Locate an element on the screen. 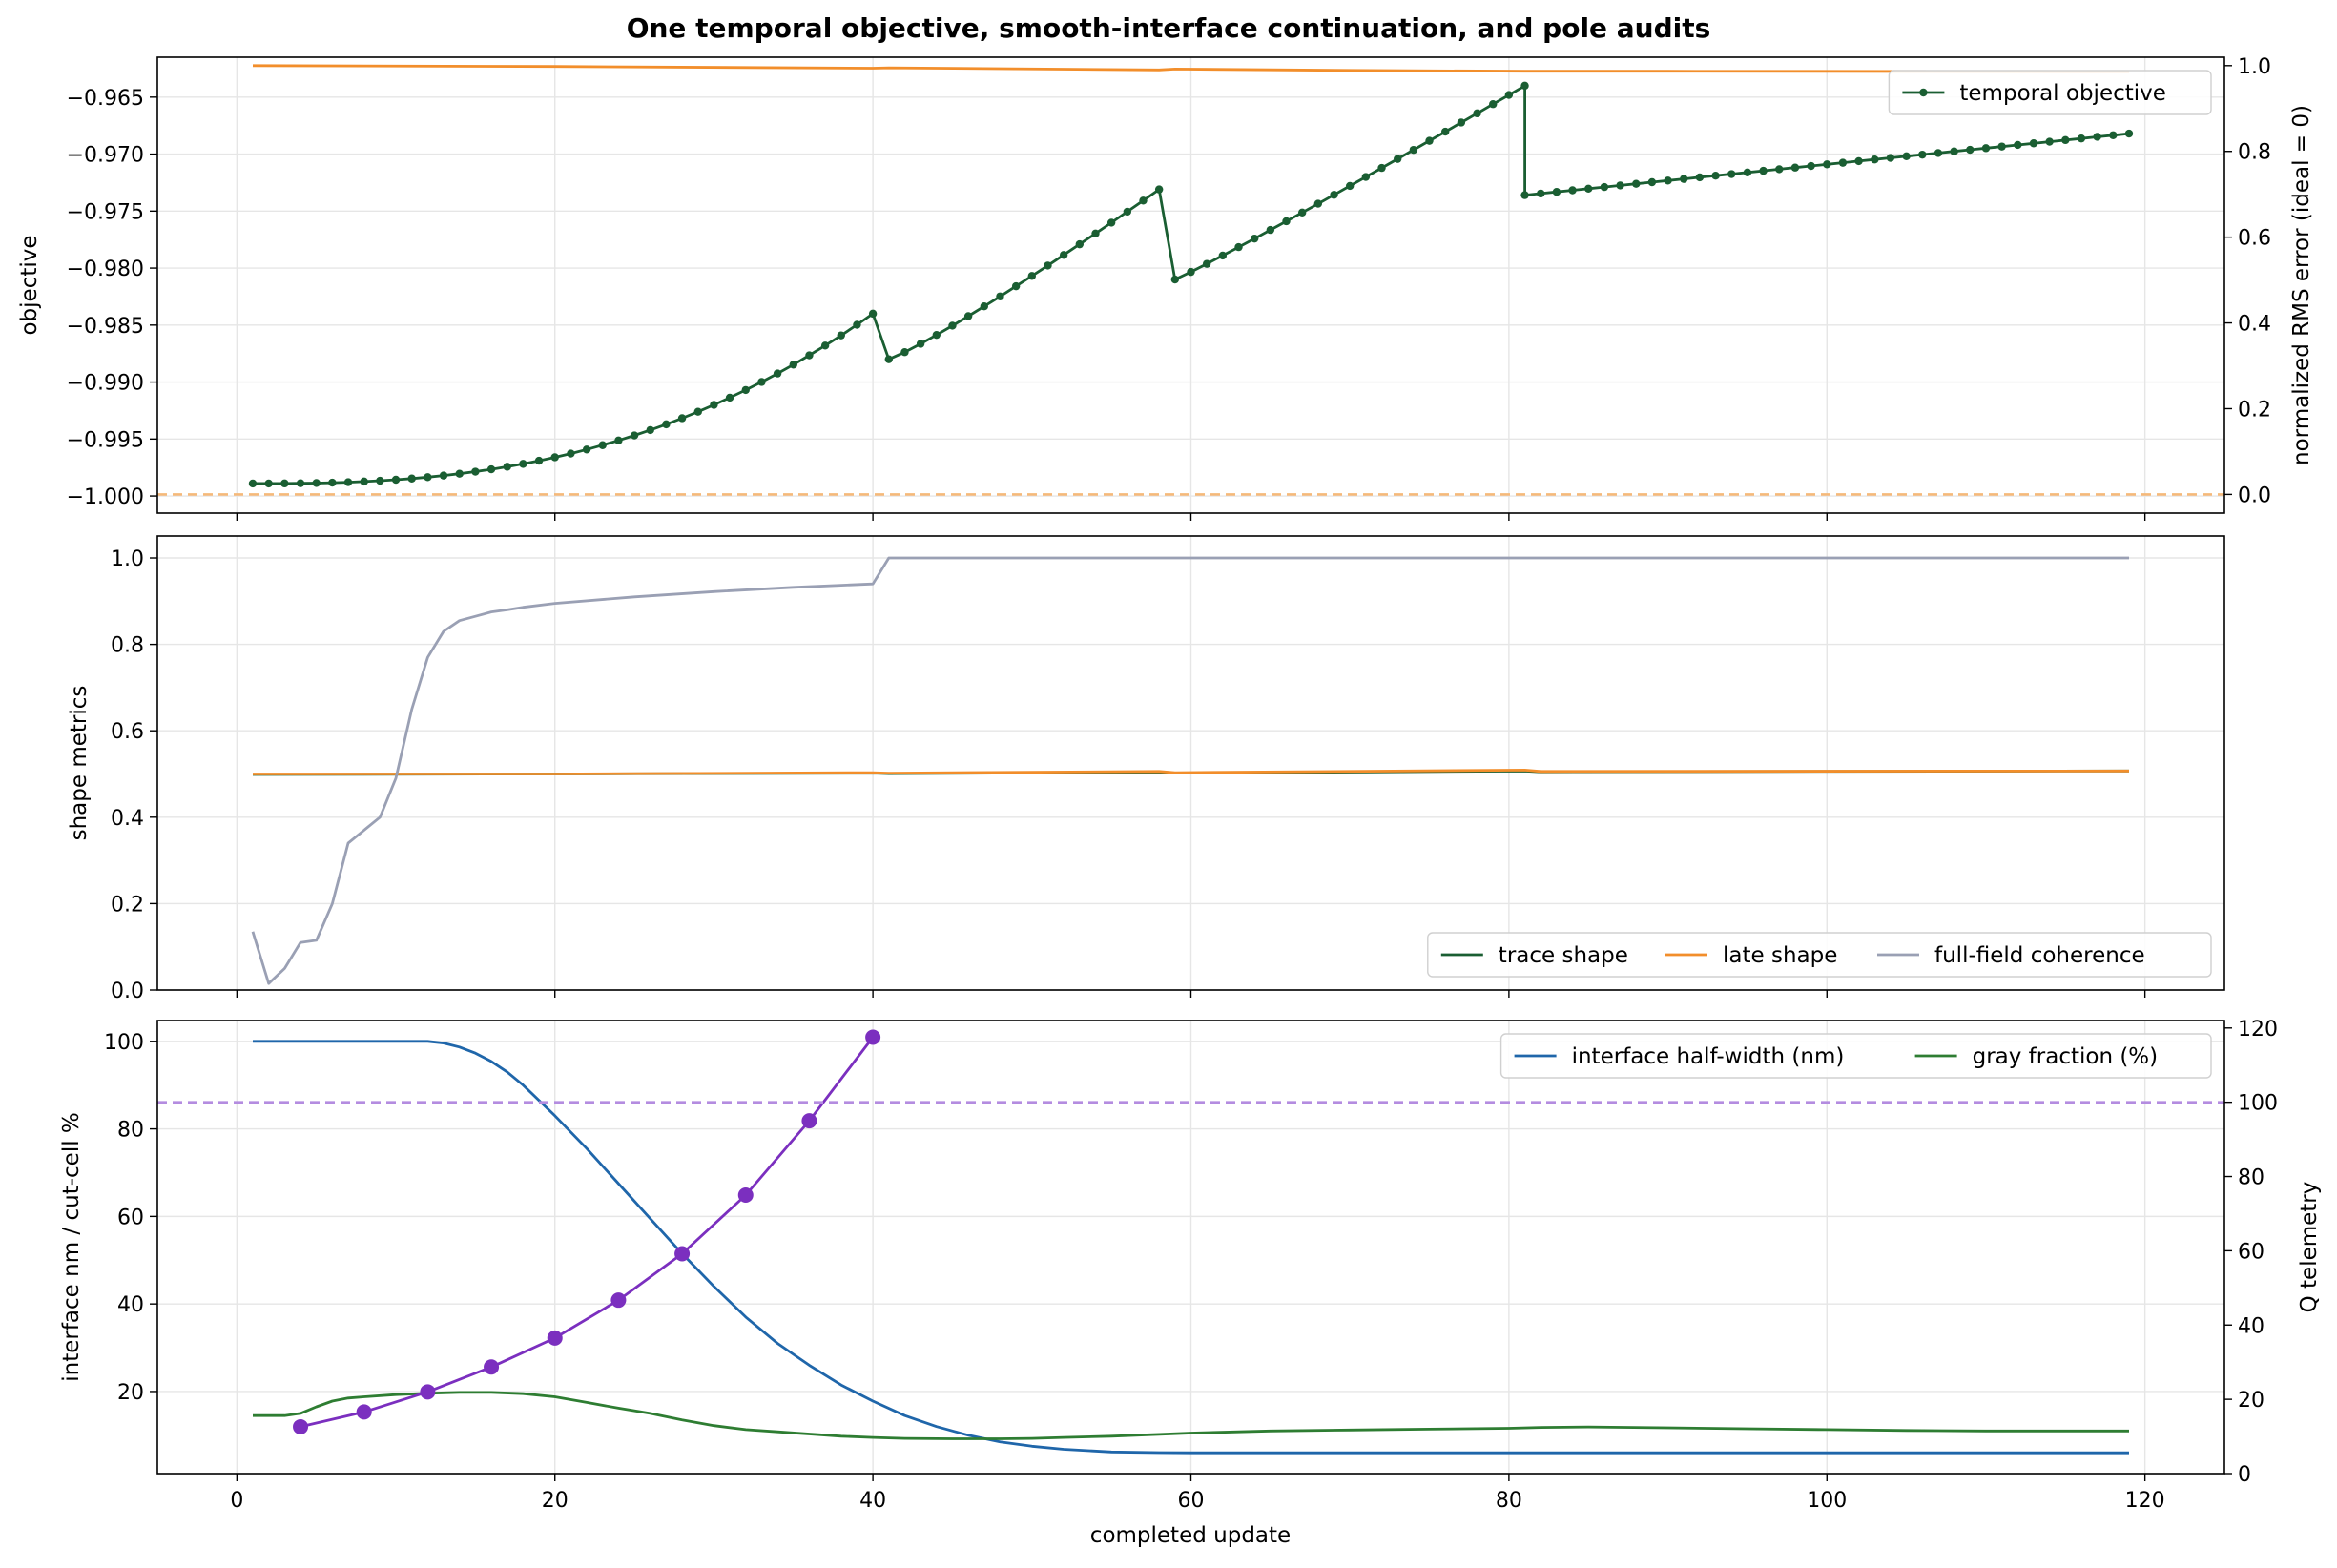  middle-y-tick-label: 0.6 is located at coordinates (127, 732).